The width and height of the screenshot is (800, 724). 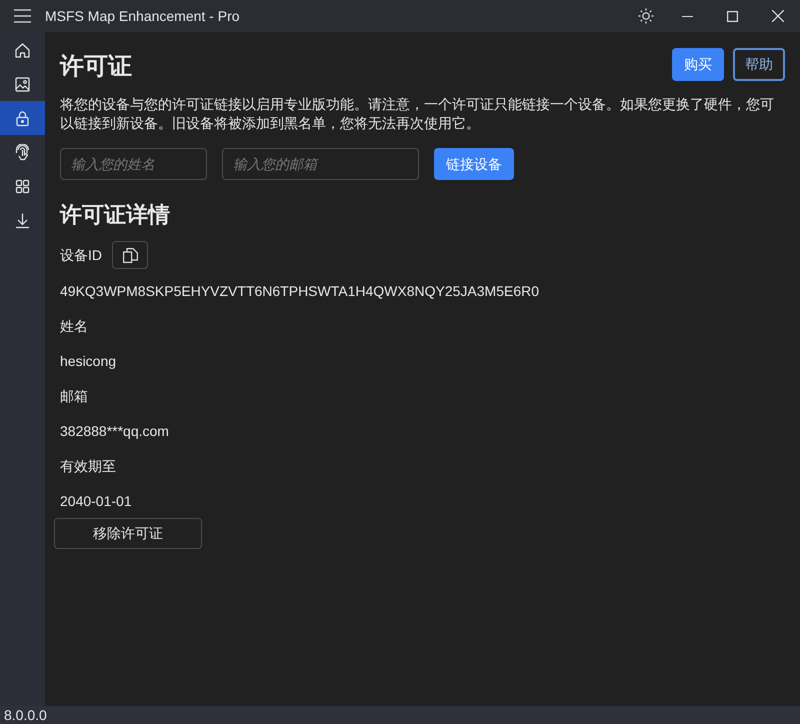 I want to click on window-title: MSFS Map Enhancement - Pro, so click(x=142, y=16).